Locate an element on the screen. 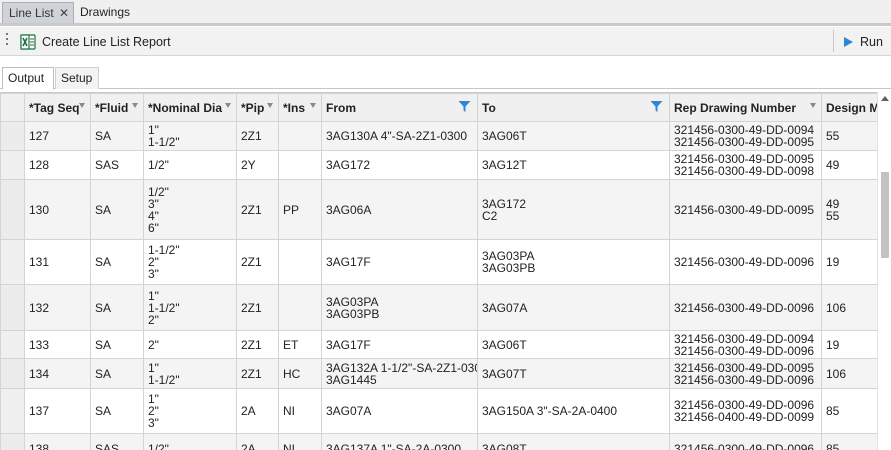  cell-rep-drawing-number: 321456-0300-49-DD-0095 is located at coordinates (745, 209).